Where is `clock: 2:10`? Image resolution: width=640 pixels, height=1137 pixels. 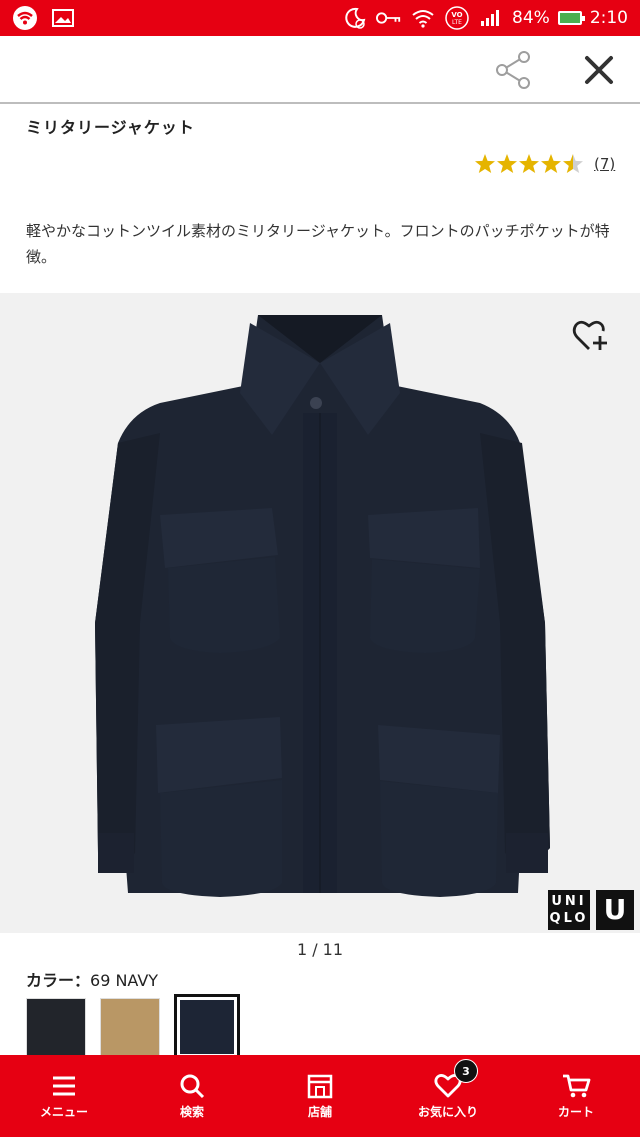
clock: 2:10 is located at coordinates (608, 18).